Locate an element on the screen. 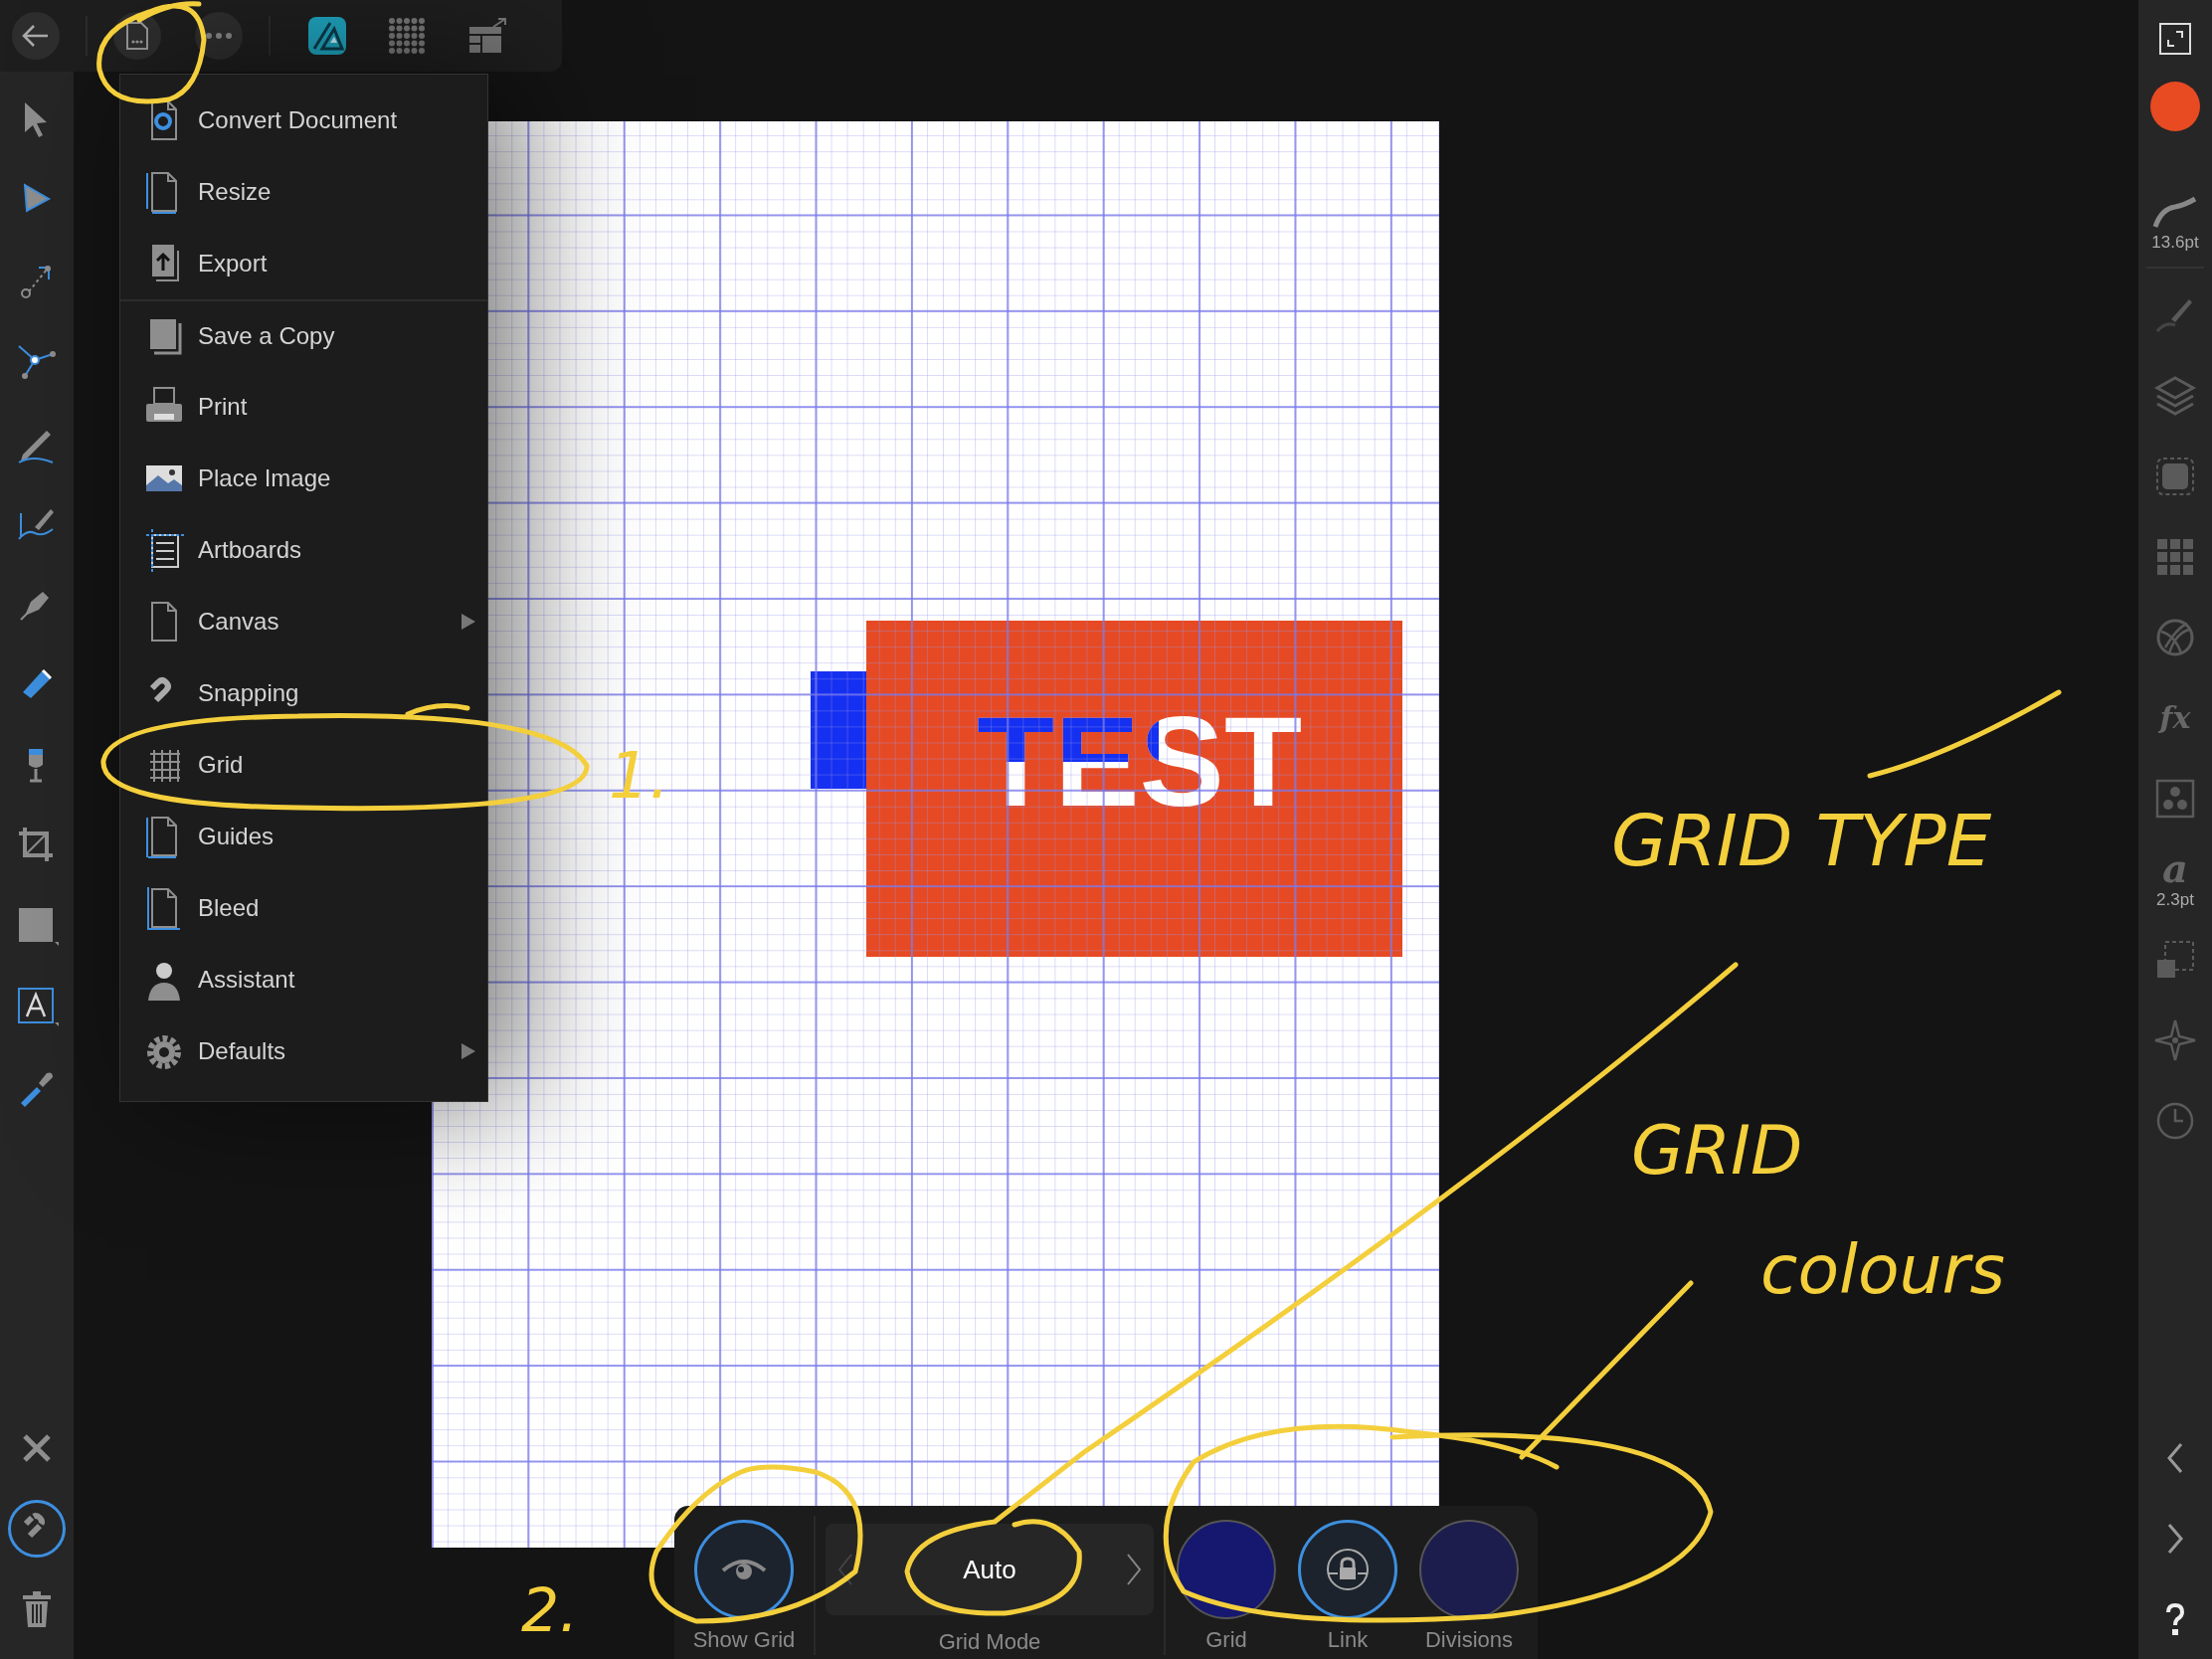 This screenshot has width=2212, height=1659. app-logo-icon is located at coordinates (327, 36).